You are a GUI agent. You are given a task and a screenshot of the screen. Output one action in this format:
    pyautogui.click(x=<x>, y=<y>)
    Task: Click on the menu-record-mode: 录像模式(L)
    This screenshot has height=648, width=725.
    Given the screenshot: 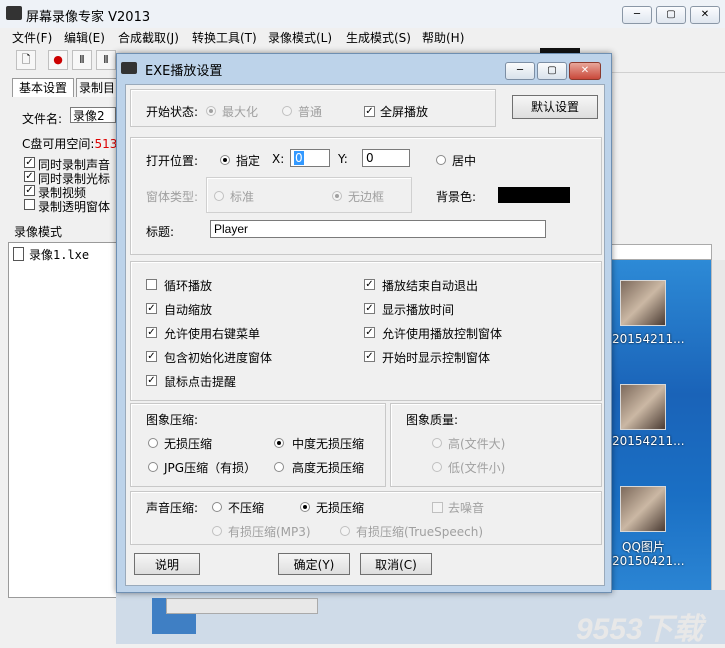 What is the action you would take?
    pyautogui.click(x=300, y=37)
    